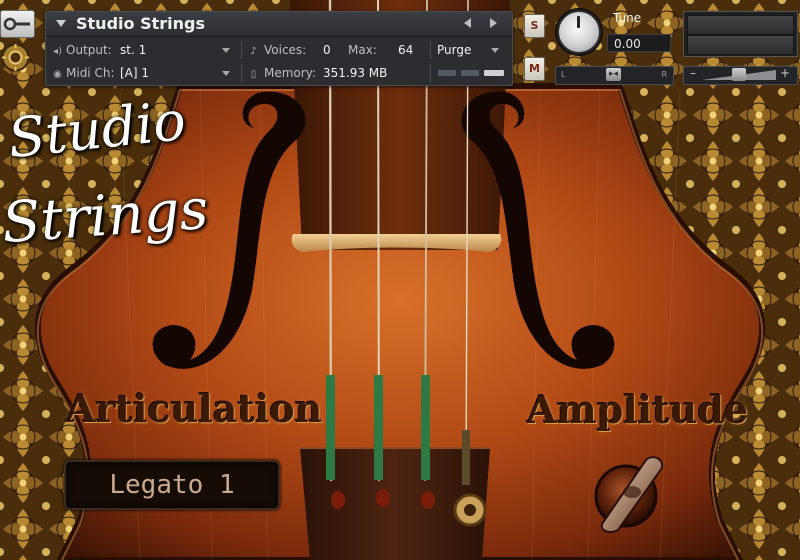  Describe the element at coordinates (493, 23) in the screenshot. I see `next-instrument-button` at that location.